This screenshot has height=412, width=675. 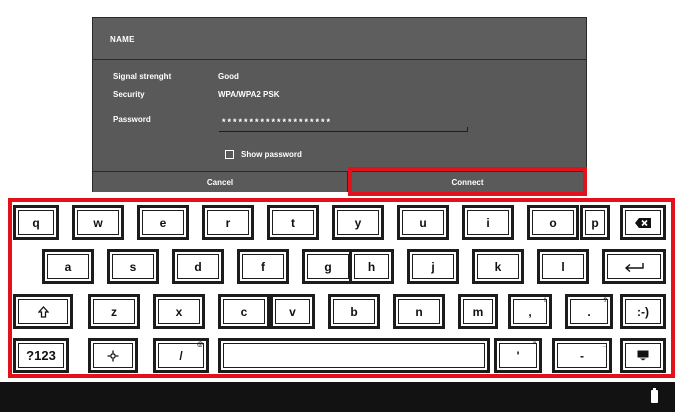 What do you see at coordinates (142, 76) in the screenshot?
I see `signal-label: Signal strenght` at bounding box center [142, 76].